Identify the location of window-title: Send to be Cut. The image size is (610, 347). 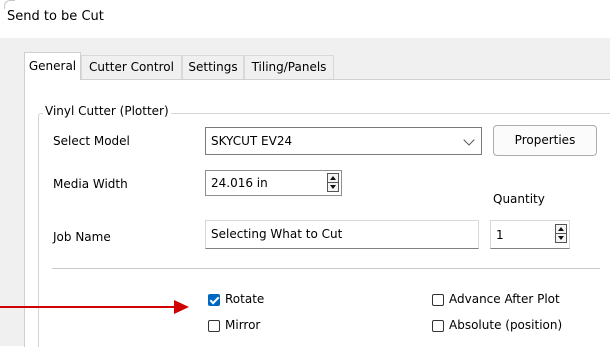
(55, 16).